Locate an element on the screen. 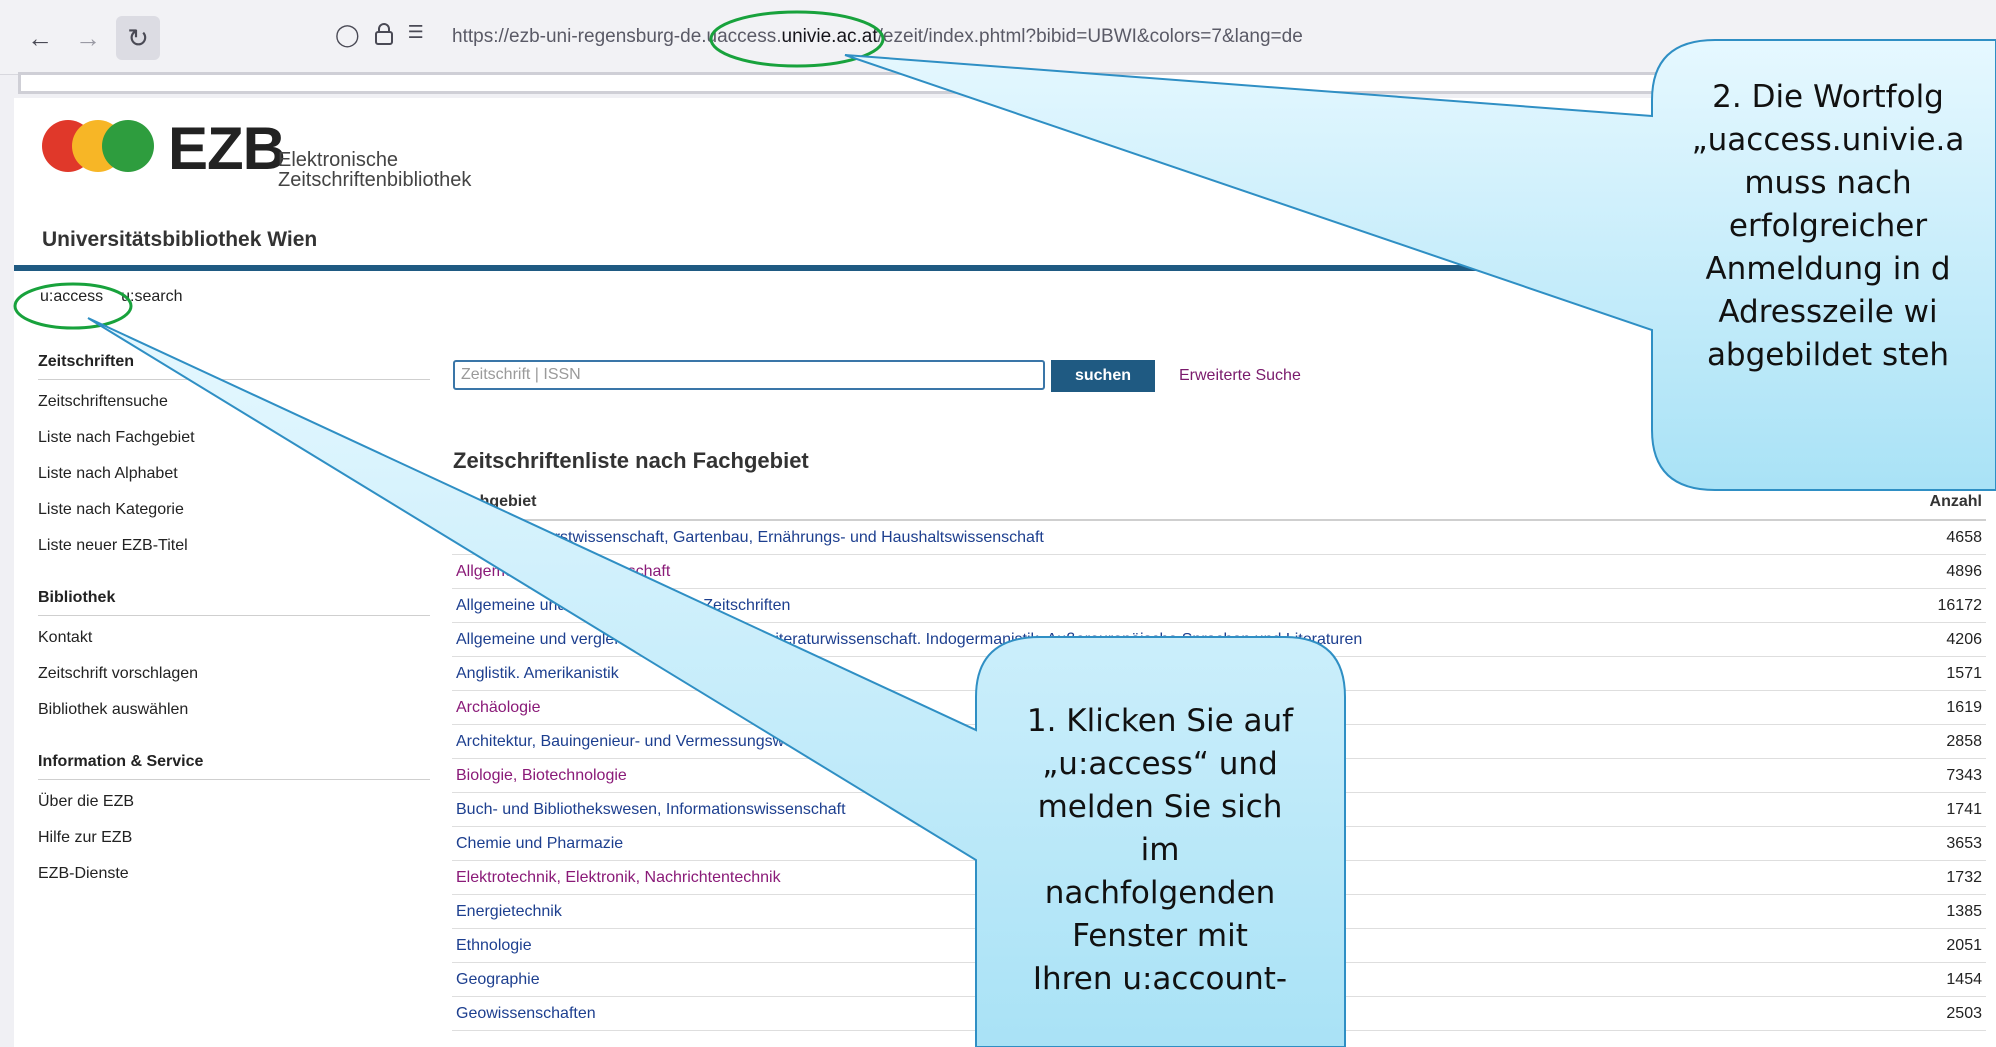 The width and height of the screenshot is (1996, 1047). callout-text-line: erfolgreicher is located at coordinates (1828, 226).